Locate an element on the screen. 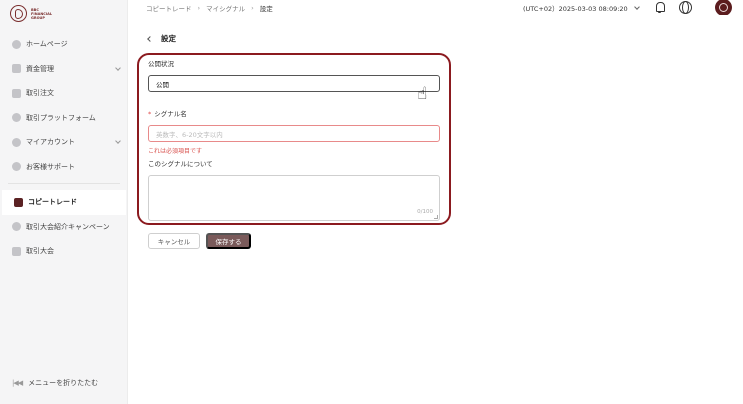 The image size is (743, 404). sidebar-item-label: 取引大会 is located at coordinates (40, 251).